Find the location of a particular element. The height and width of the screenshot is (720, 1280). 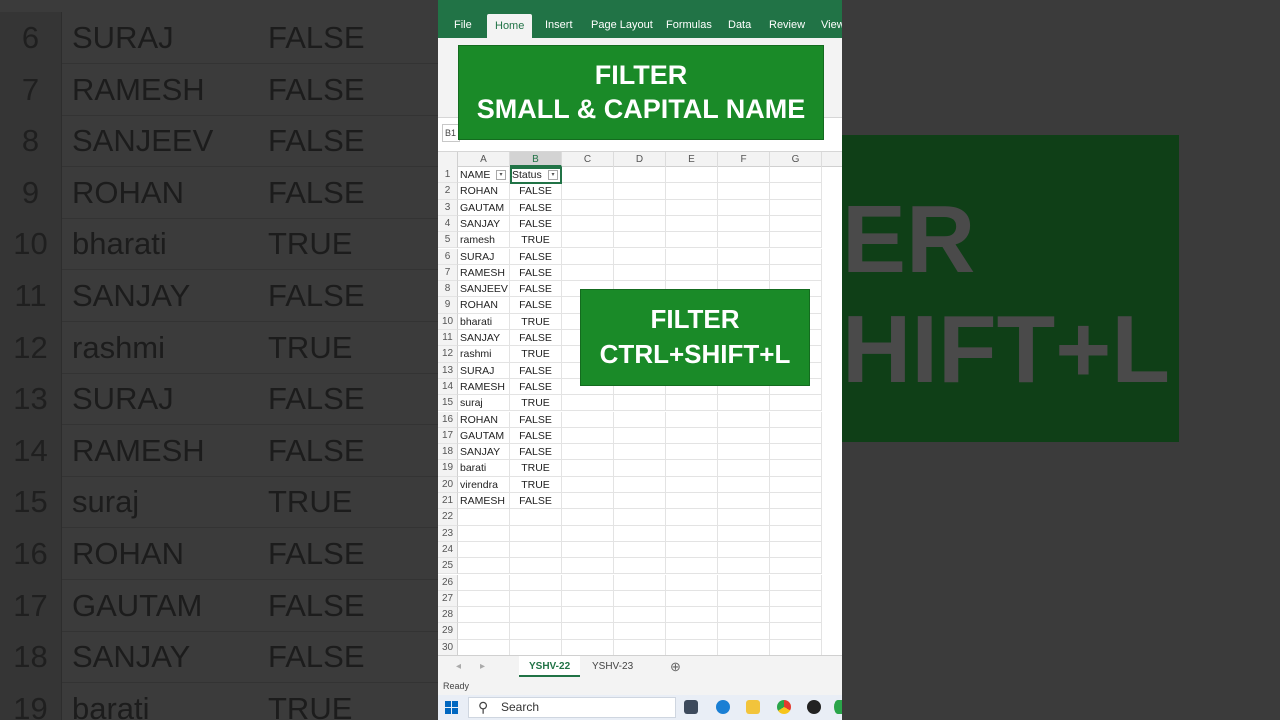

row-header: 26 is located at coordinates (448, 582).